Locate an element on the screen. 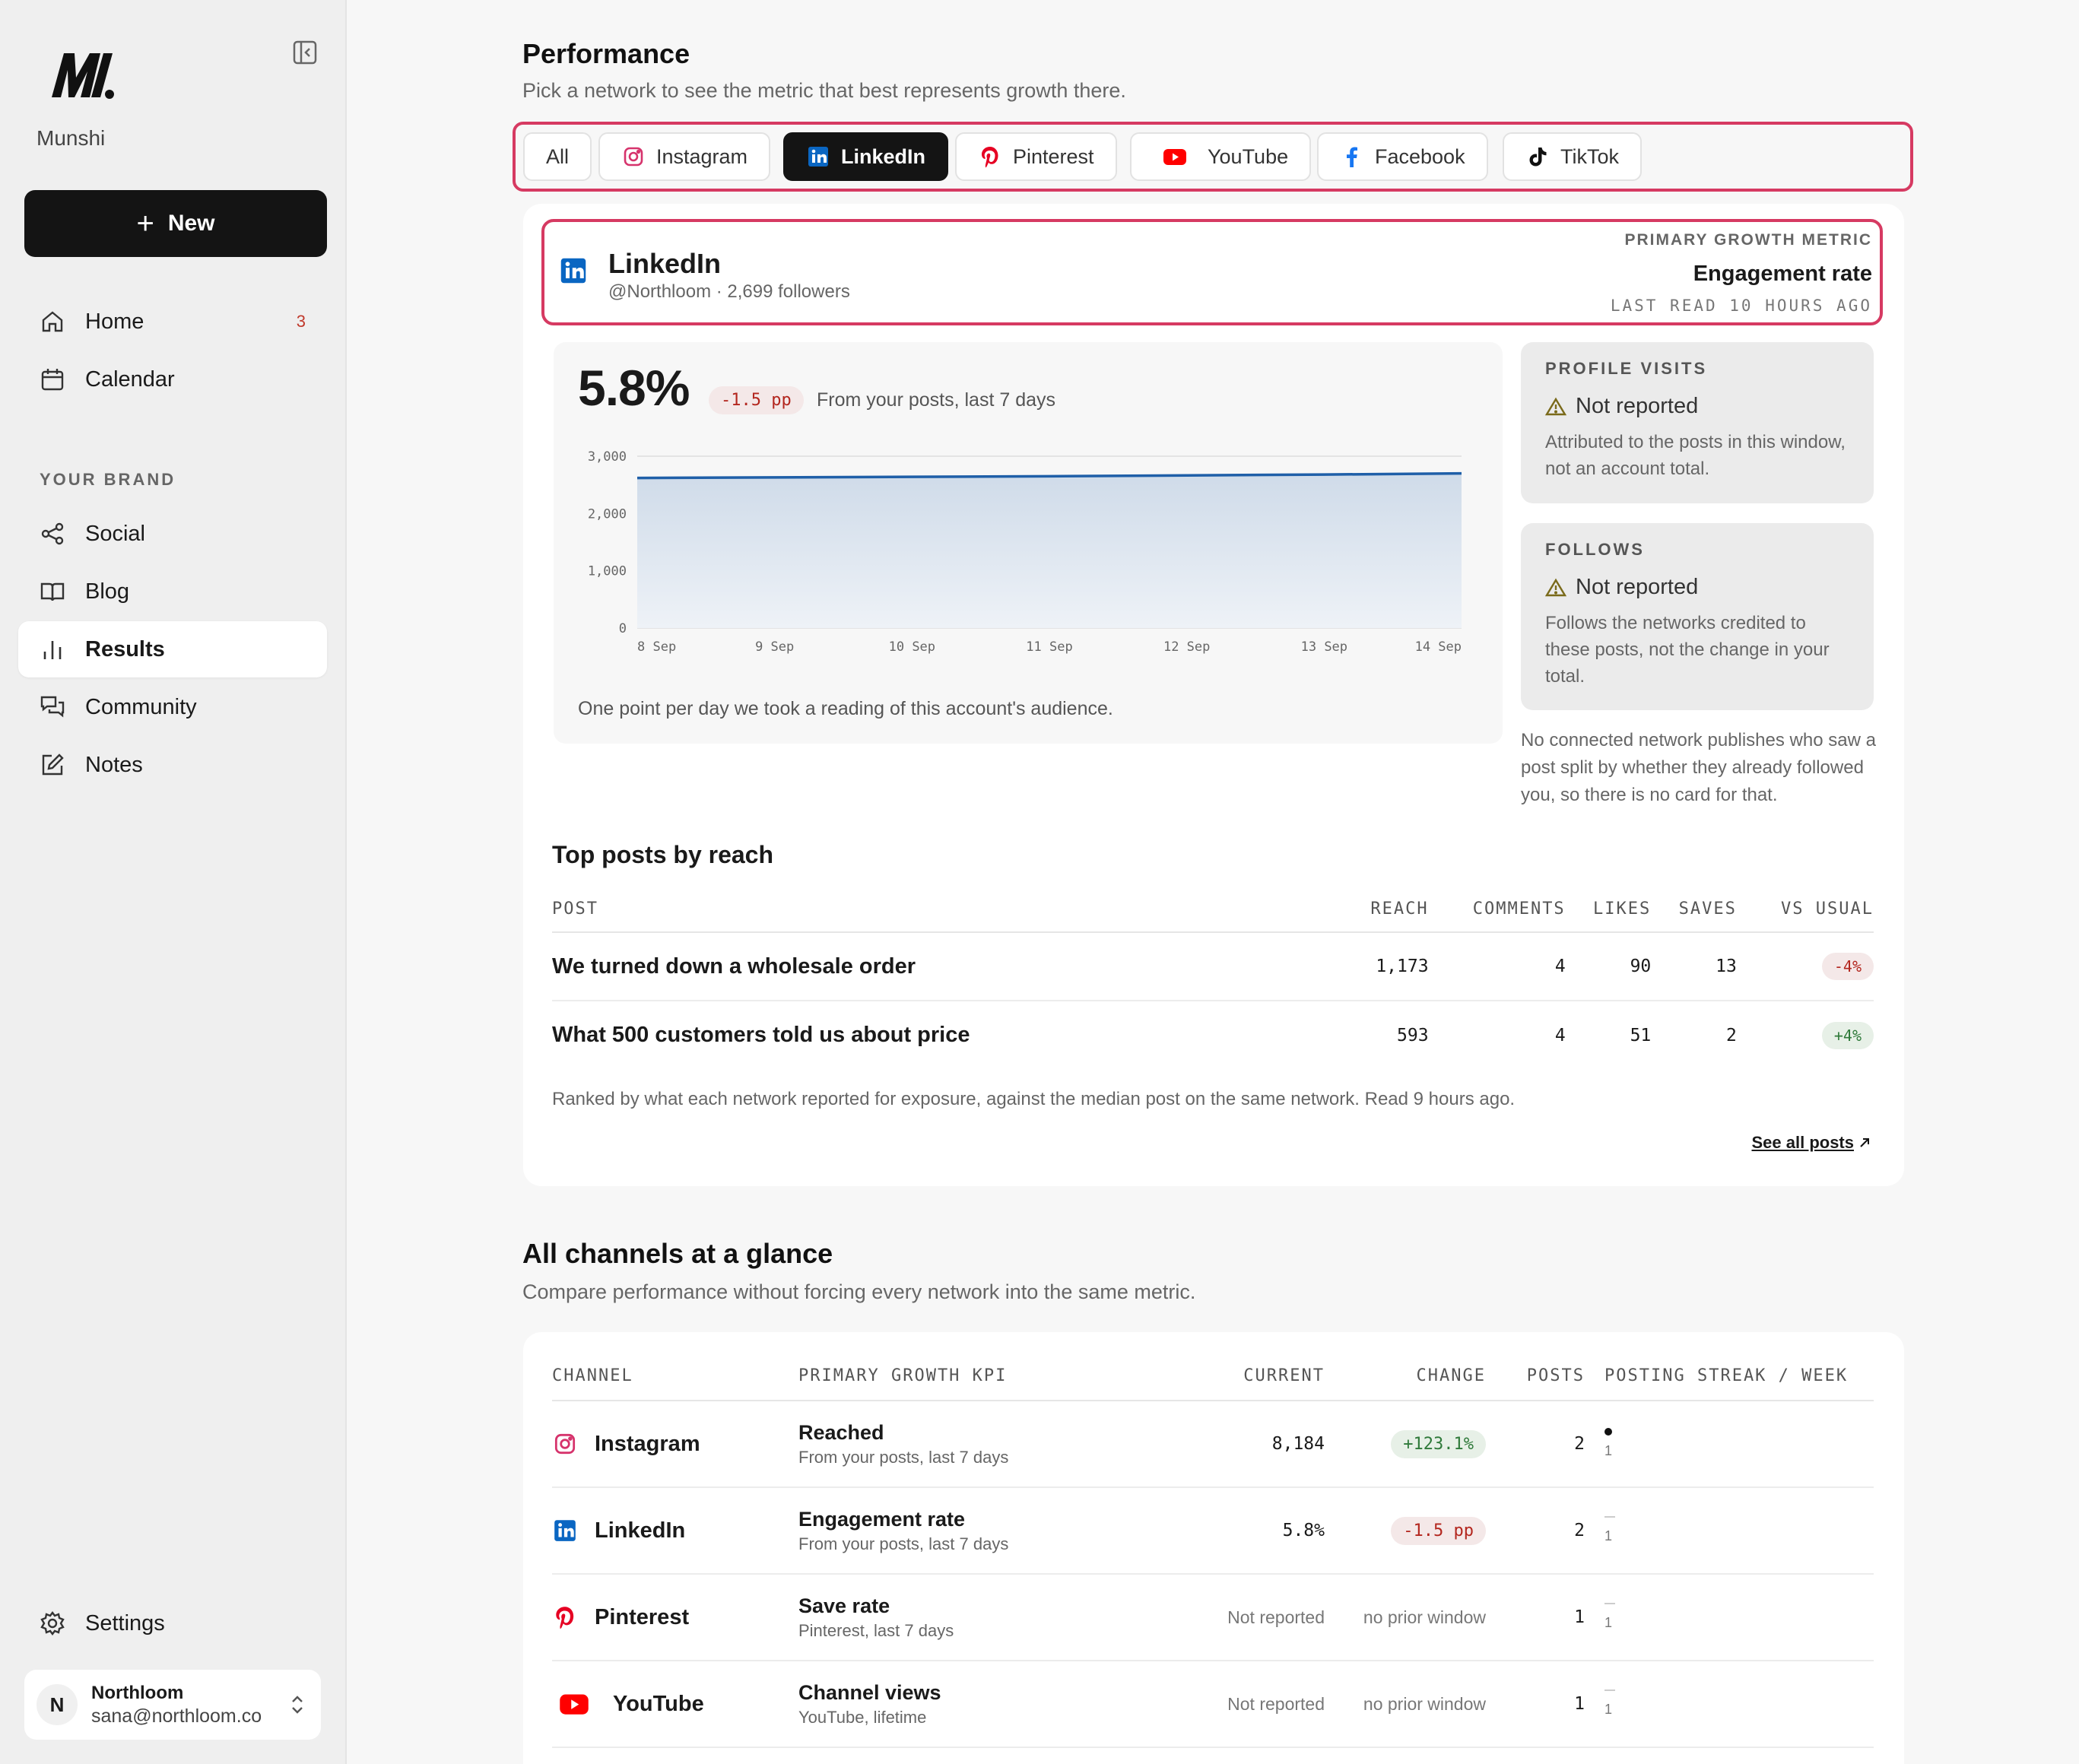 This screenshot has width=2079, height=1764. tab-tiktok: TikTok is located at coordinates (1573, 156).